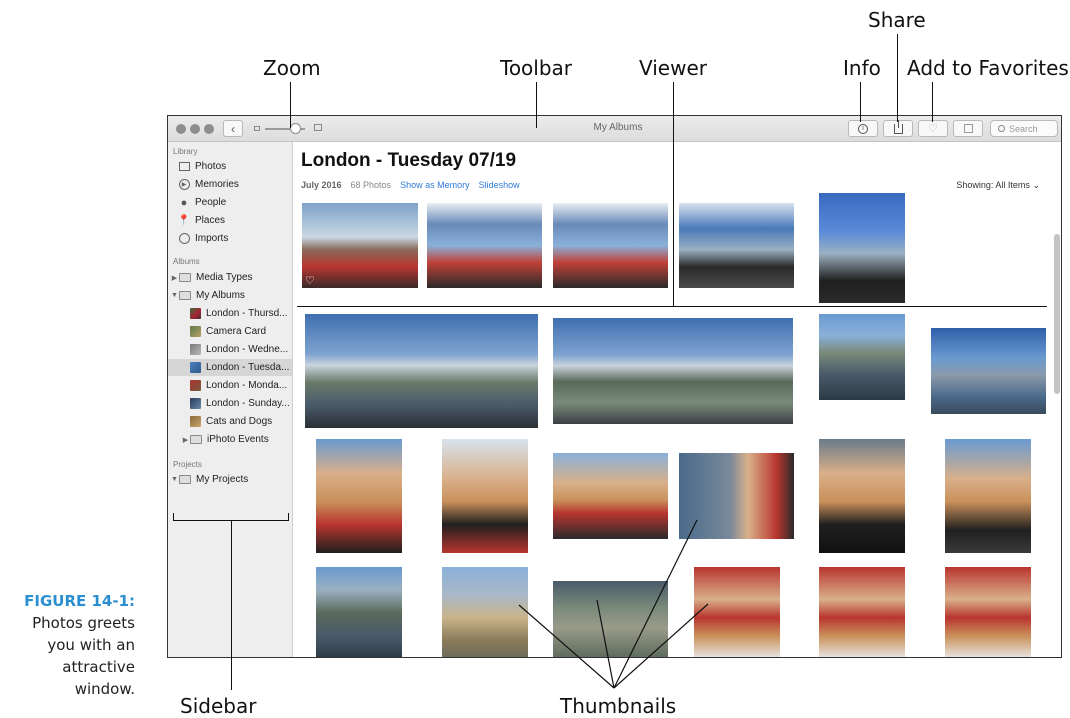 This screenshot has width=1070, height=718. I want to click on callout-viewer: Viewer, so click(673, 68).